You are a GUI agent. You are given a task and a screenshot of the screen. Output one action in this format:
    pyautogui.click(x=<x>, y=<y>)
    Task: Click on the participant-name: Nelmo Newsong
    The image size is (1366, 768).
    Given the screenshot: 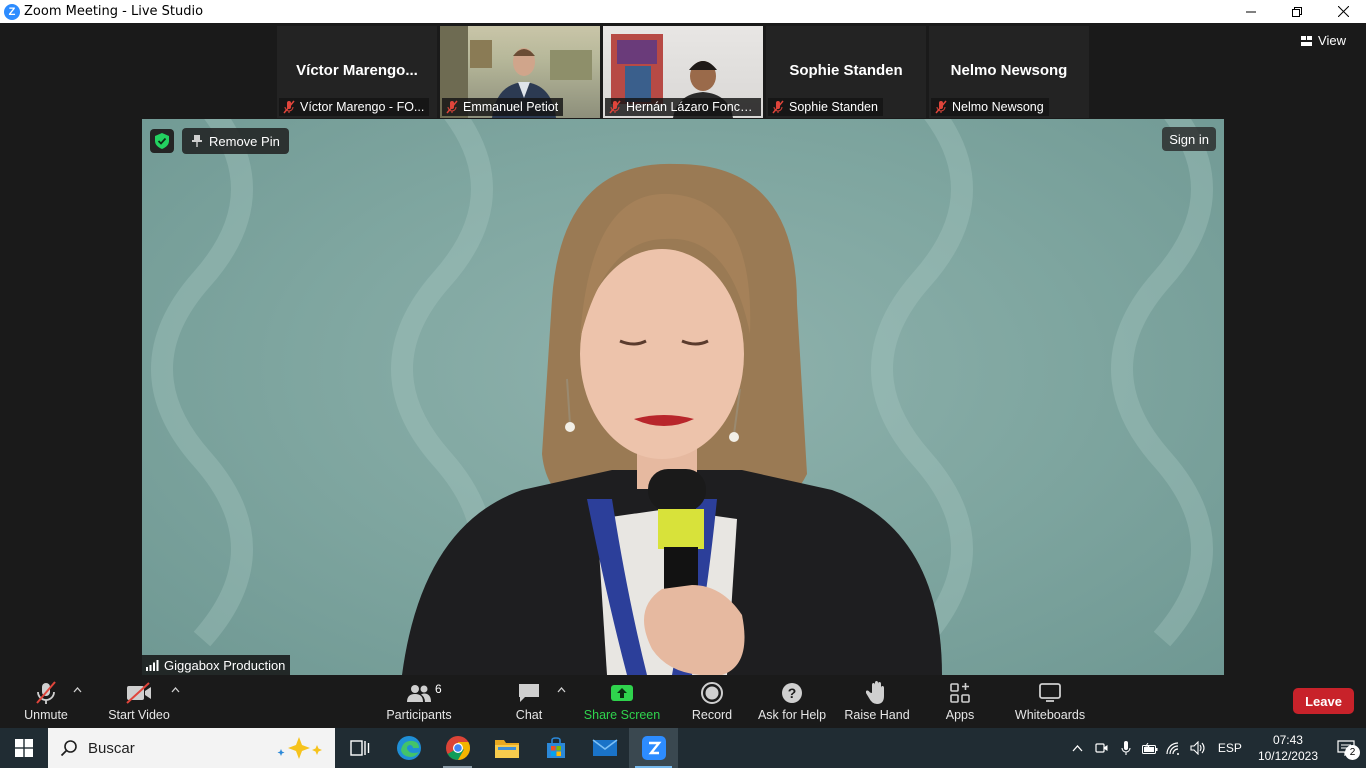 What is the action you would take?
    pyautogui.click(x=998, y=107)
    